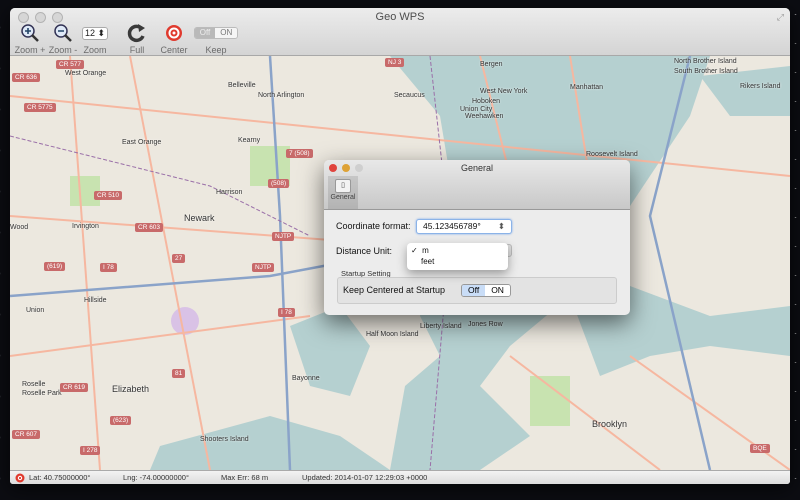  I want to click on distance-unit-label: Distance Unit:, so click(364, 251).